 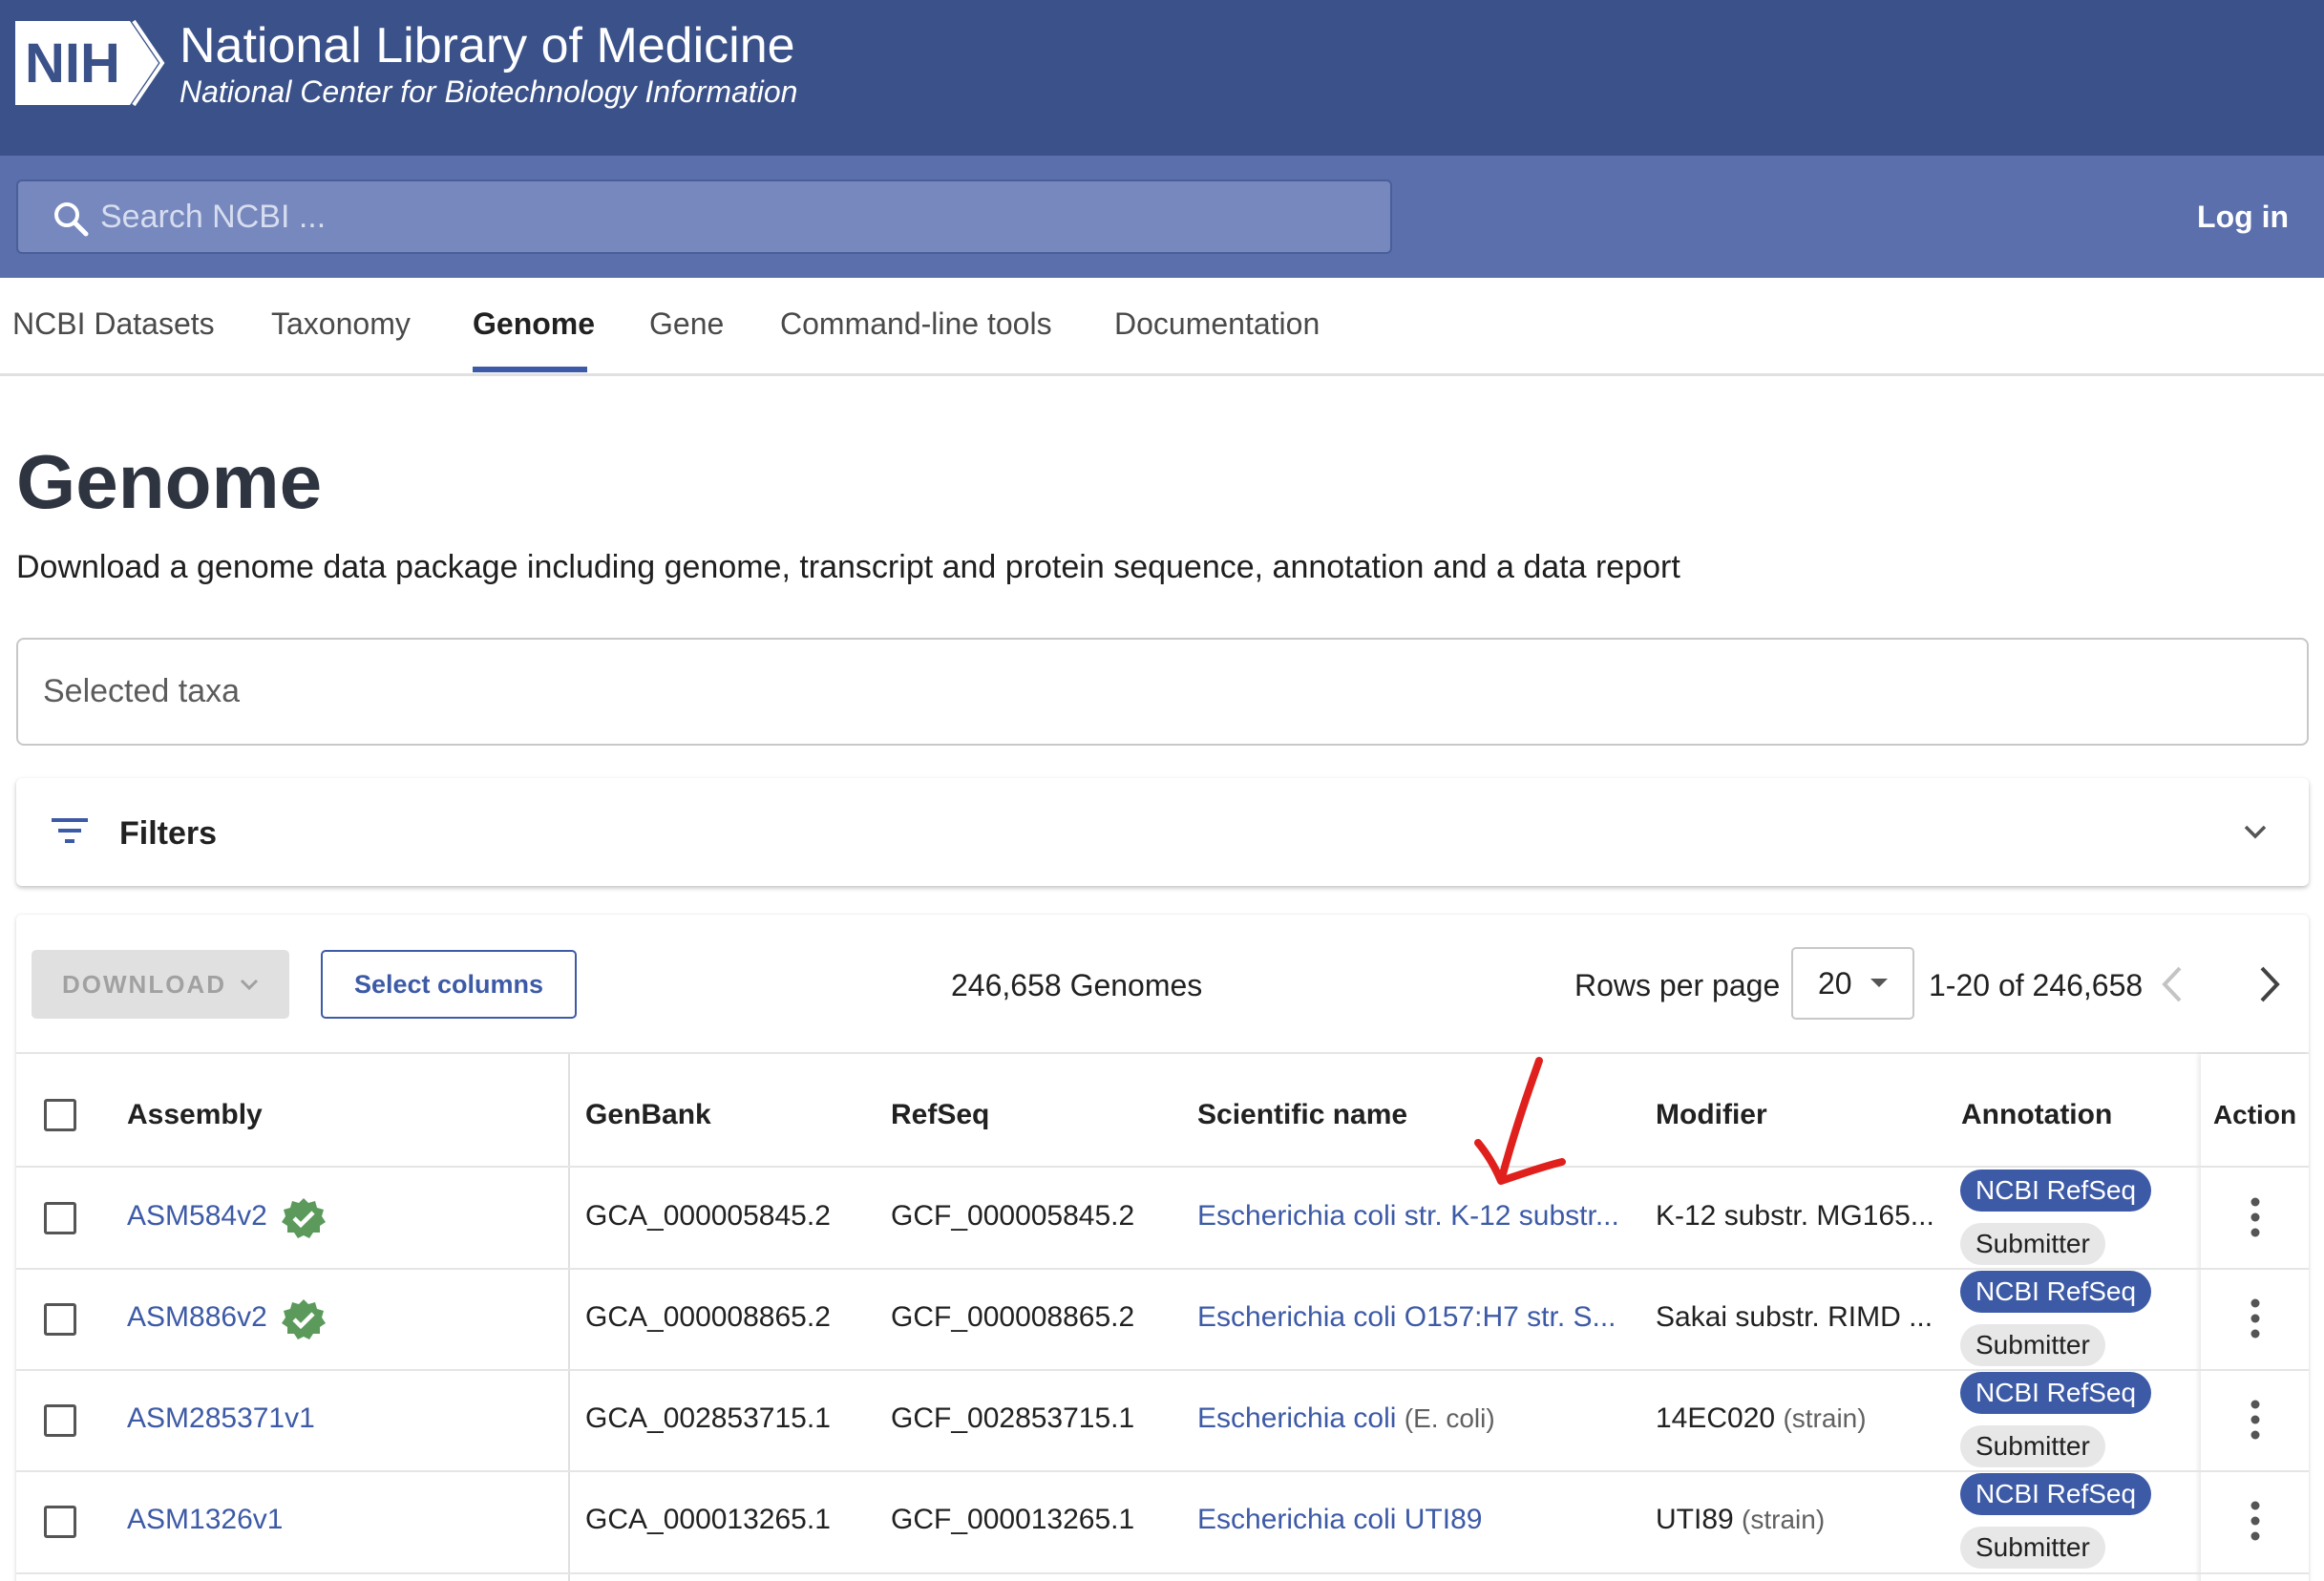 What do you see at coordinates (1012, 1520) in the screenshot?
I see `refseq-accession: GCF_000013265.1` at bounding box center [1012, 1520].